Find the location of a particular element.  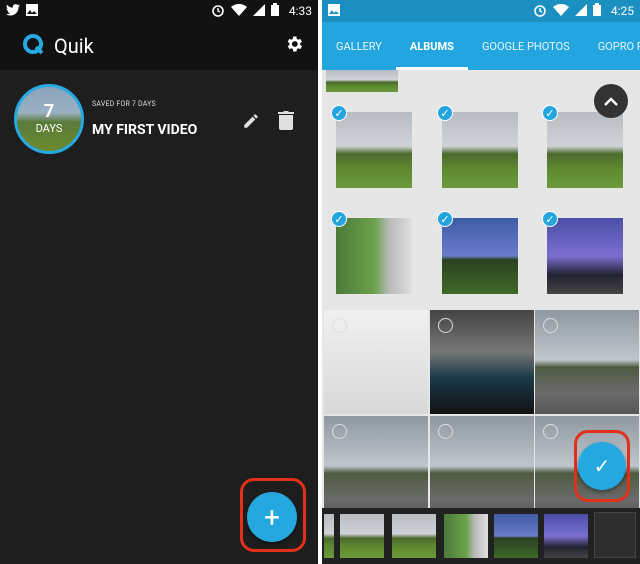

selected-tray is located at coordinates (481, 536).